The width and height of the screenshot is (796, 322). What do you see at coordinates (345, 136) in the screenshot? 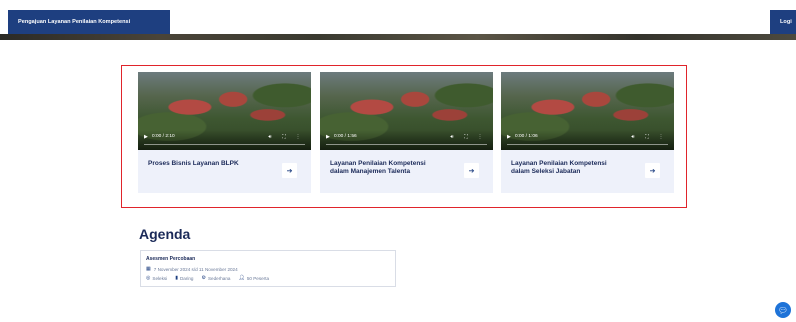
I see `video-time: 0:00 / 1:56` at bounding box center [345, 136].